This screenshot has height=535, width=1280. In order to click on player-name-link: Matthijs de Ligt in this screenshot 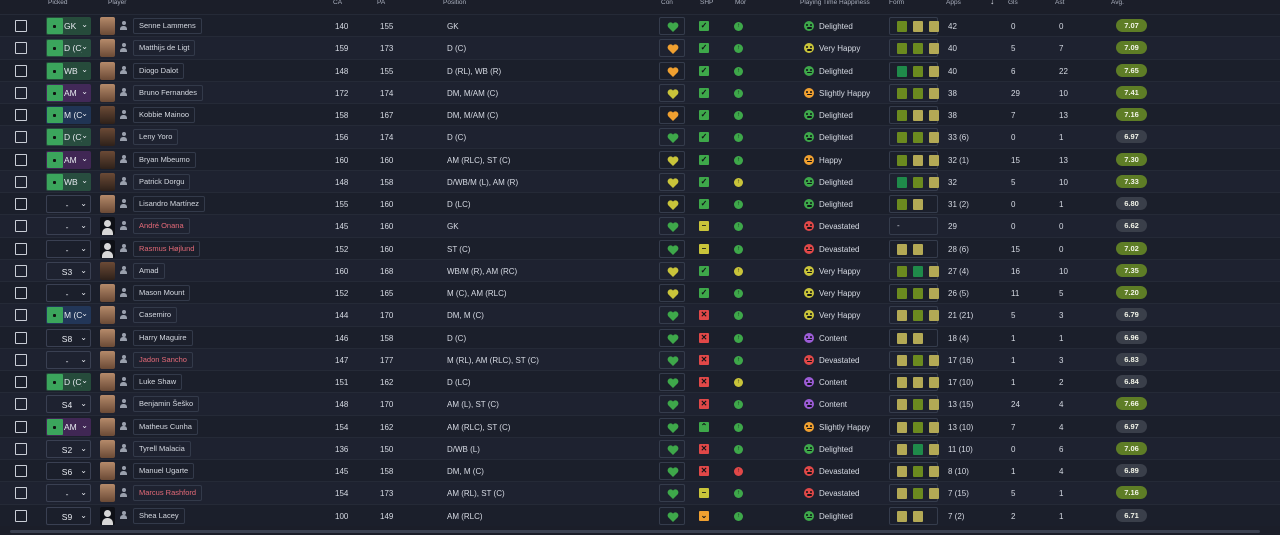, I will do `click(164, 48)`.